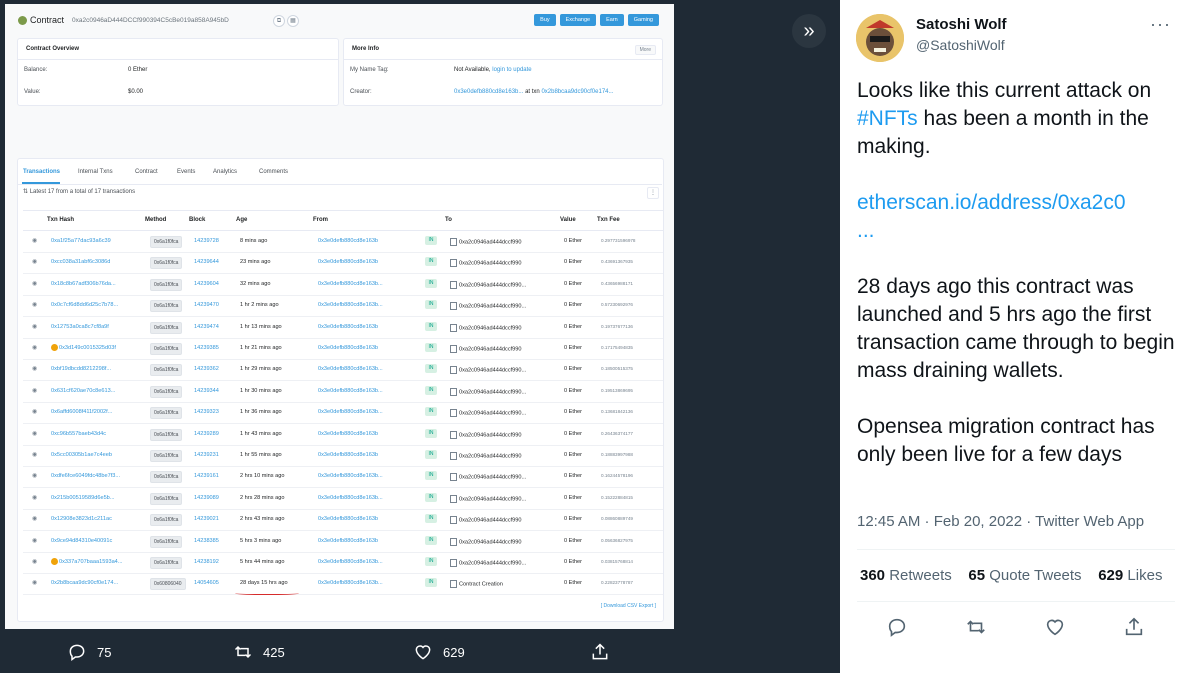 This screenshot has height=673, width=1187. Describe the element at coordinates (1130, 575) in the screenshot. I see `likes-stat: 629 Likes` at that location.